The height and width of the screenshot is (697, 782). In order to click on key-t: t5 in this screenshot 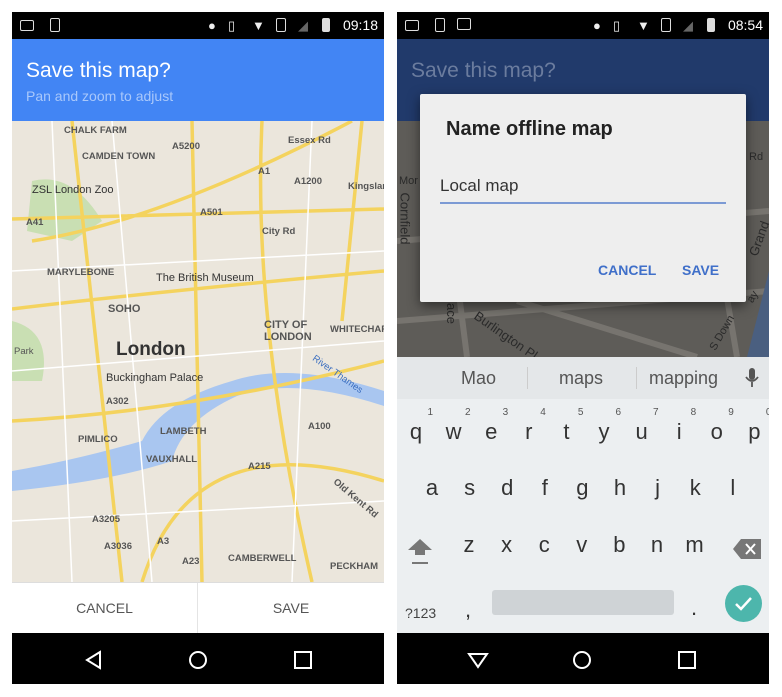, I will do `click(567, 426)`.